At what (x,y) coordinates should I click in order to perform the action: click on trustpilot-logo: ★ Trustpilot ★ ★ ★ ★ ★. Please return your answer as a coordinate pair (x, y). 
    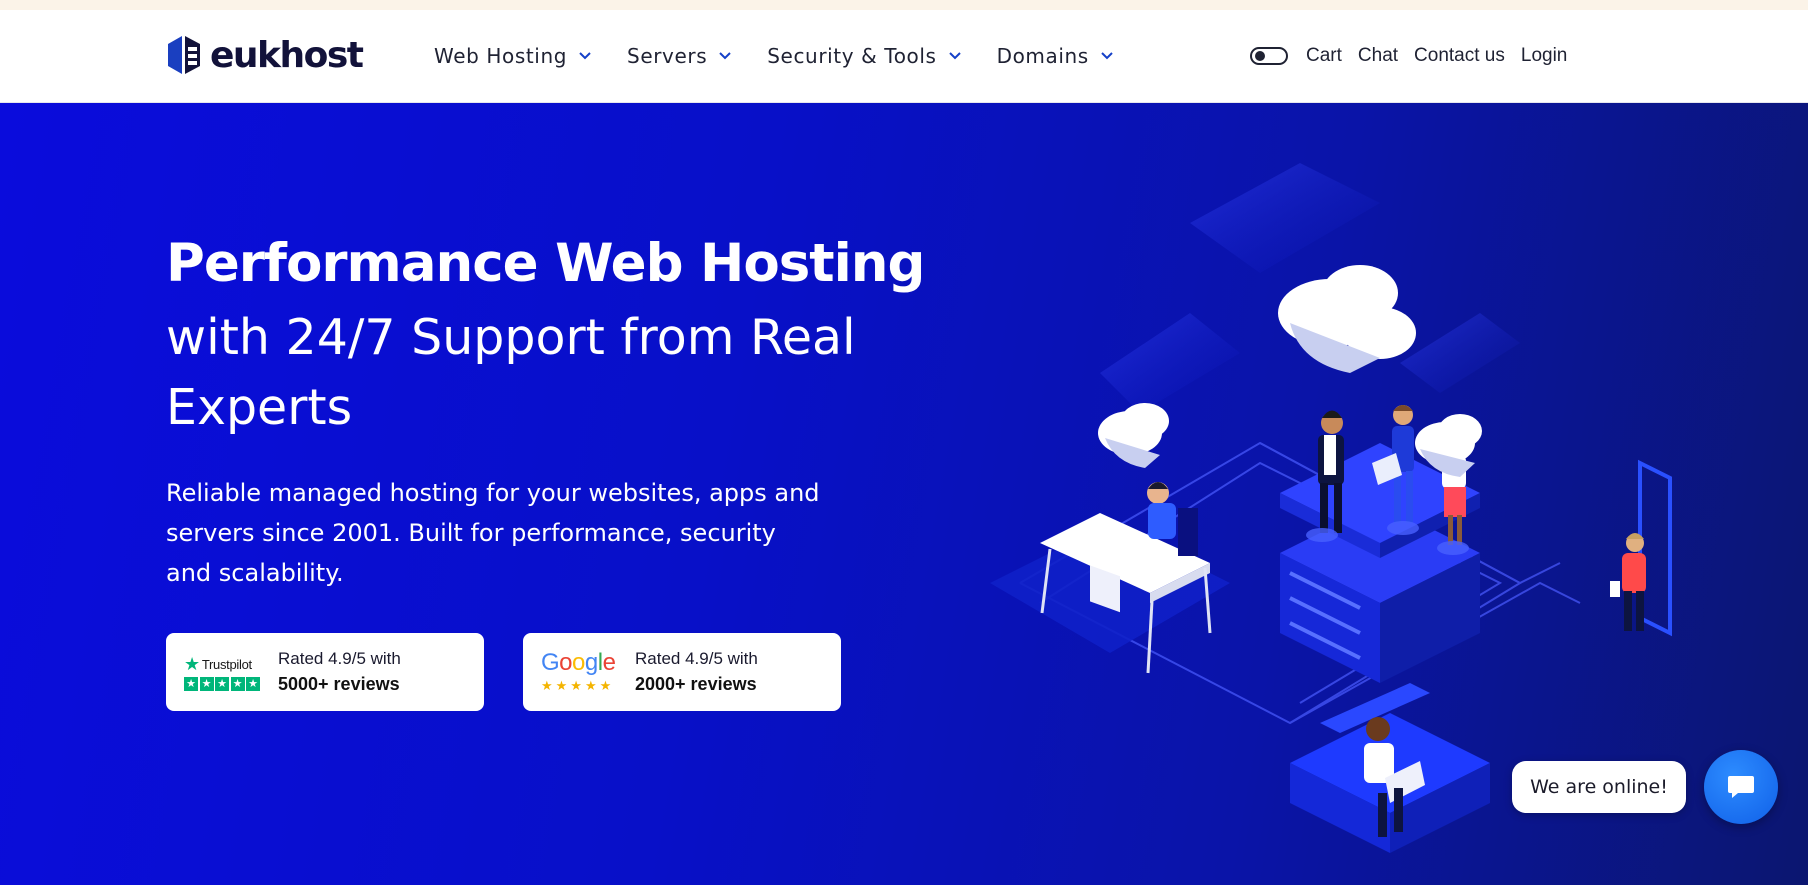
    Looking at the image, I should click on (223, 672).